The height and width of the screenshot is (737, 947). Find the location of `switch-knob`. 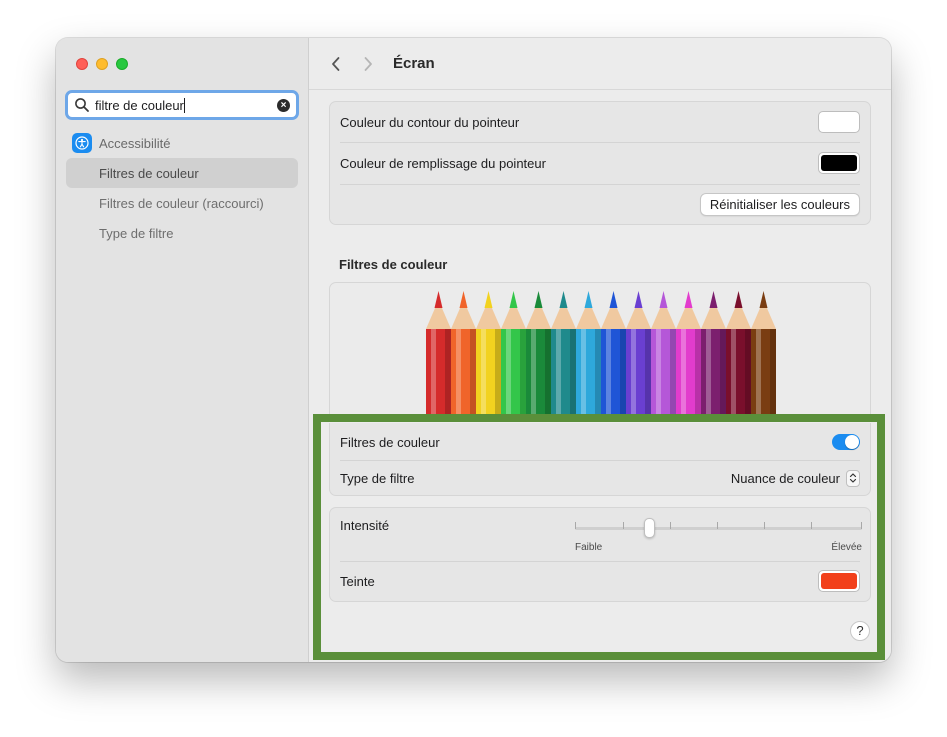

switch-knob is located at coordinates (852, 442).